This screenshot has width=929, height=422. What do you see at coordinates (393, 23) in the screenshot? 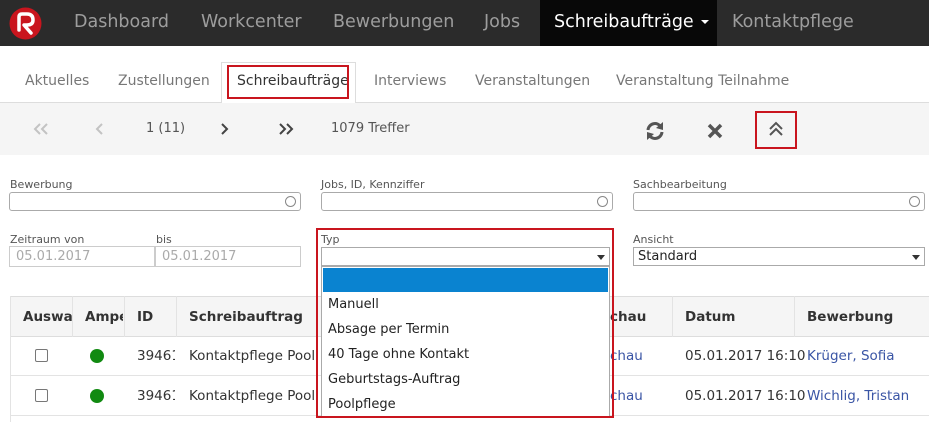
I see `nav-bewerbungen: Bewerbungen` at bounding box center [393, 23].